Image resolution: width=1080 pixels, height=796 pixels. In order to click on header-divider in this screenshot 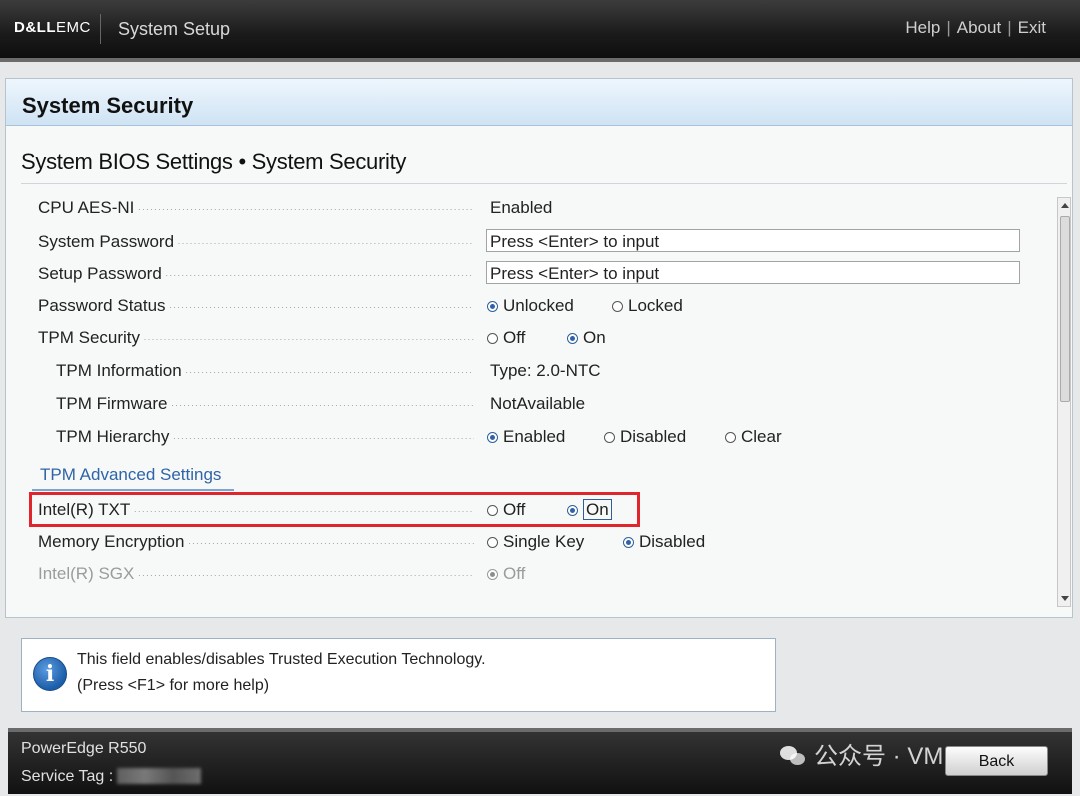, I will do `click(100, 29)`.